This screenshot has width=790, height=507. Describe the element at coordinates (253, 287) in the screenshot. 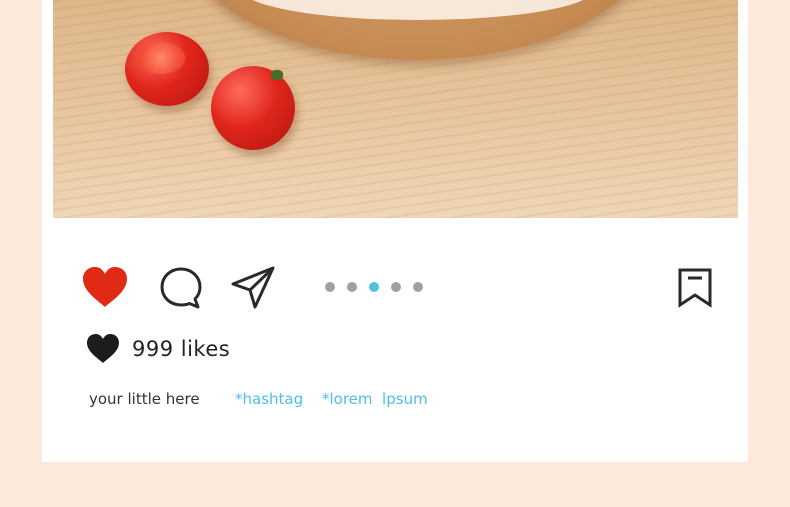

I see `paper-plane-icon` at that location.